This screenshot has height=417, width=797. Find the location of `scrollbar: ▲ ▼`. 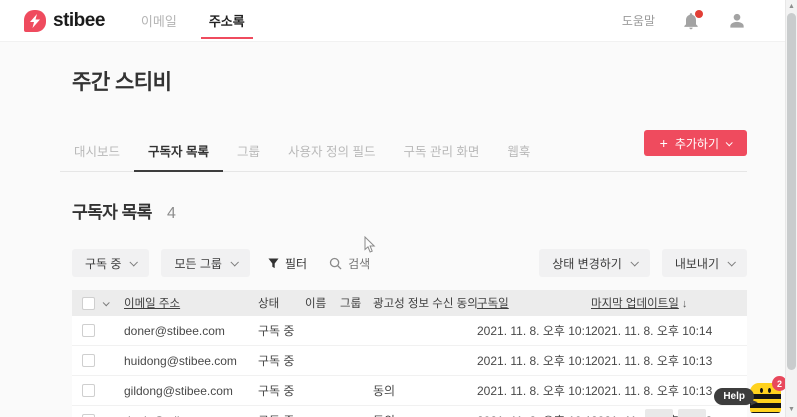

scrollbar: ▲ ▼ is located at coordinates (791, 208).